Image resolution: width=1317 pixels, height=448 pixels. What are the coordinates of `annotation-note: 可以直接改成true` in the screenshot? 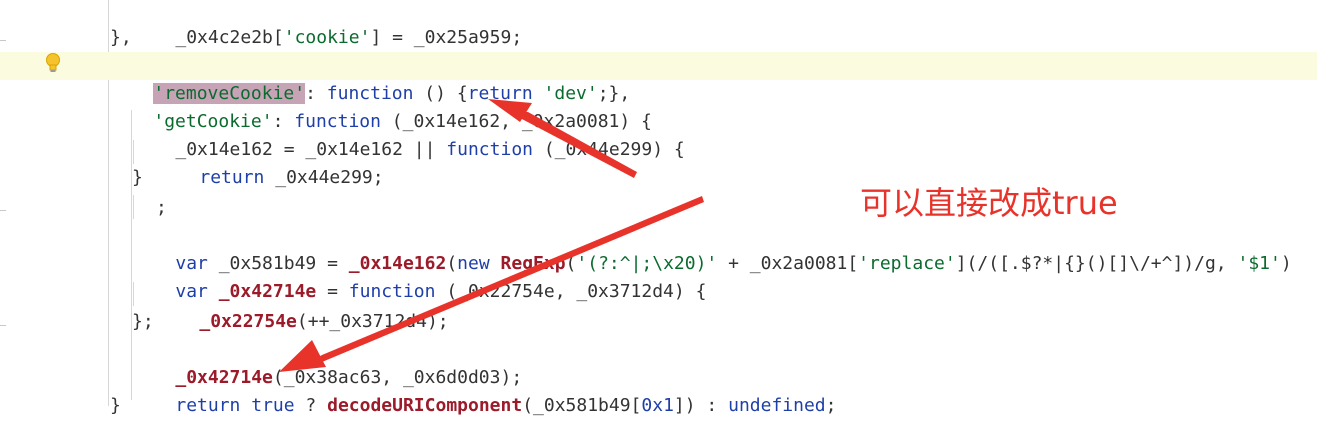 It's located at (989, 203).